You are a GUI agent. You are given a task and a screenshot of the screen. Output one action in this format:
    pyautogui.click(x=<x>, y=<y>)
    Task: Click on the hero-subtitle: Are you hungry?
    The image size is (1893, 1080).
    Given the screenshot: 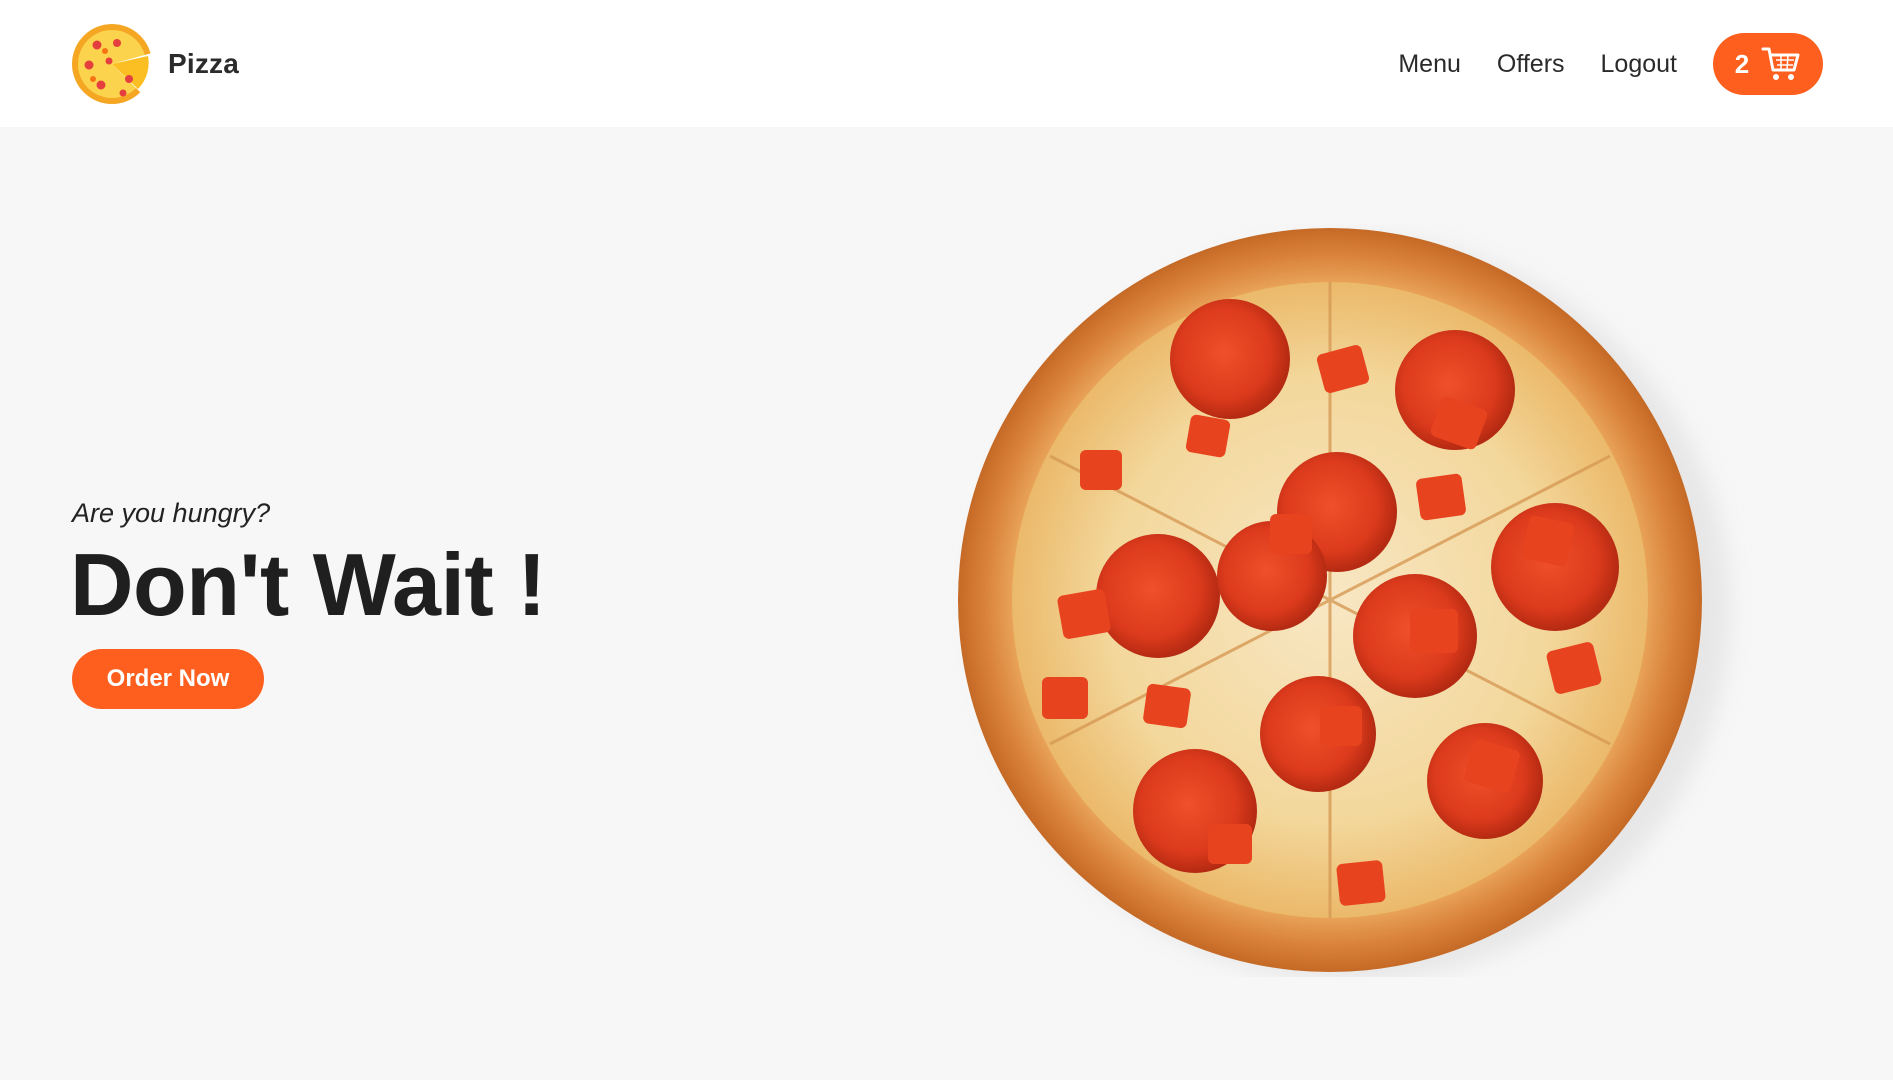 What is the action you would take?
    pyautogui.click(x=171, y=513)
    